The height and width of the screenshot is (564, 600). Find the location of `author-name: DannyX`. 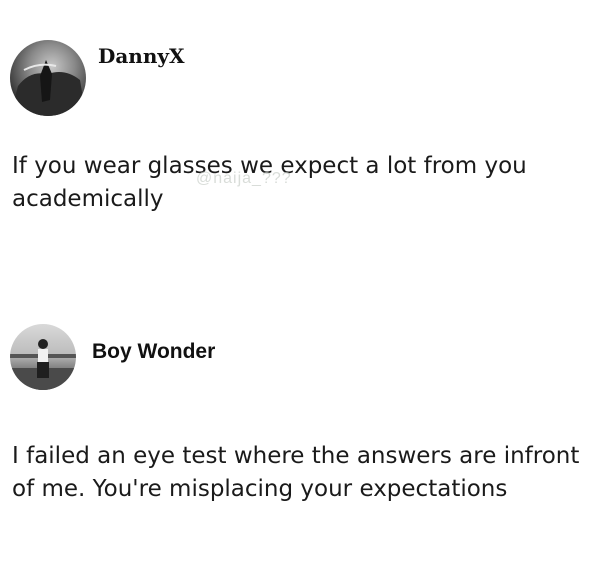

author-name: DannyX is located at coordinates (141, 56).